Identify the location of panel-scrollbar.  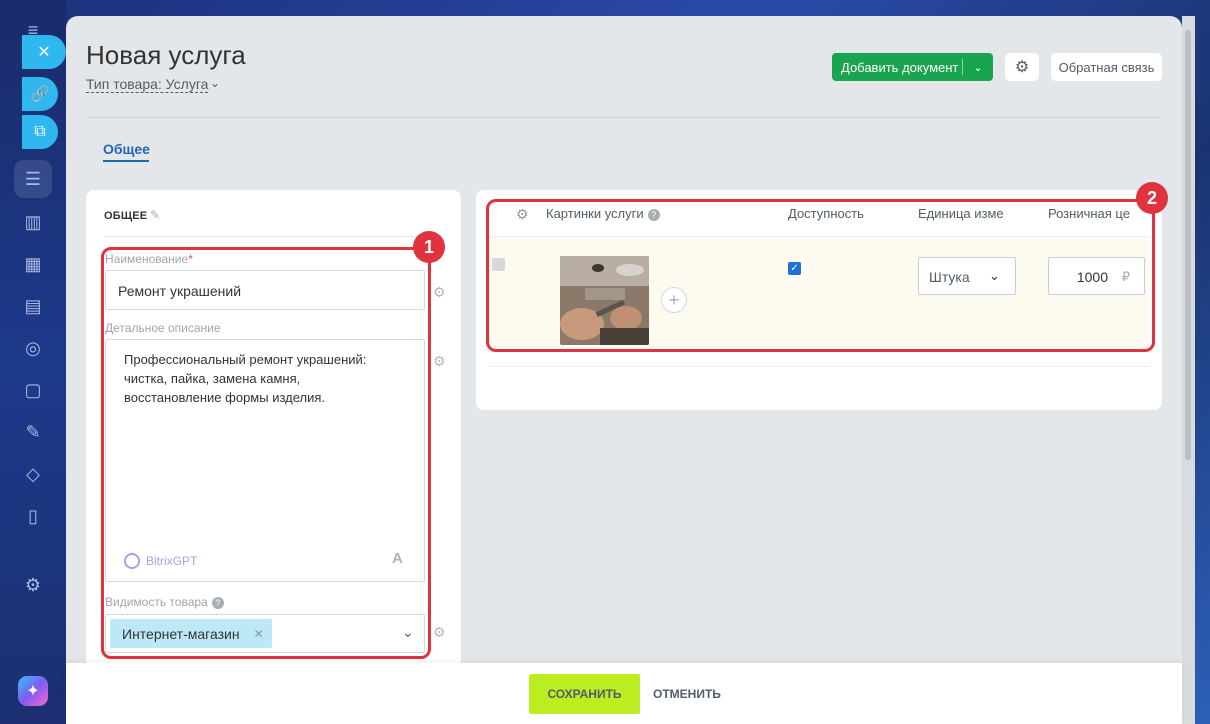
(1188, 370).